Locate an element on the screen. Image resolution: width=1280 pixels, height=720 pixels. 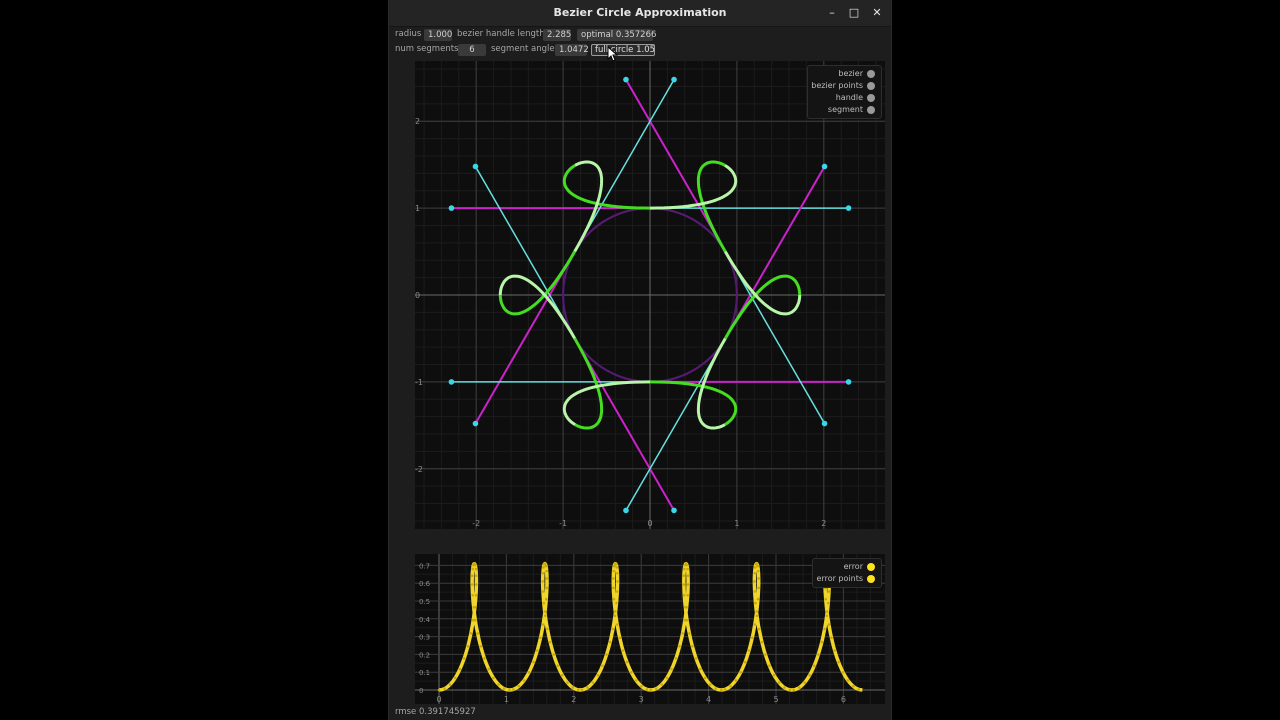
x-tick-label: 3 is located at coordinates (641, 699).